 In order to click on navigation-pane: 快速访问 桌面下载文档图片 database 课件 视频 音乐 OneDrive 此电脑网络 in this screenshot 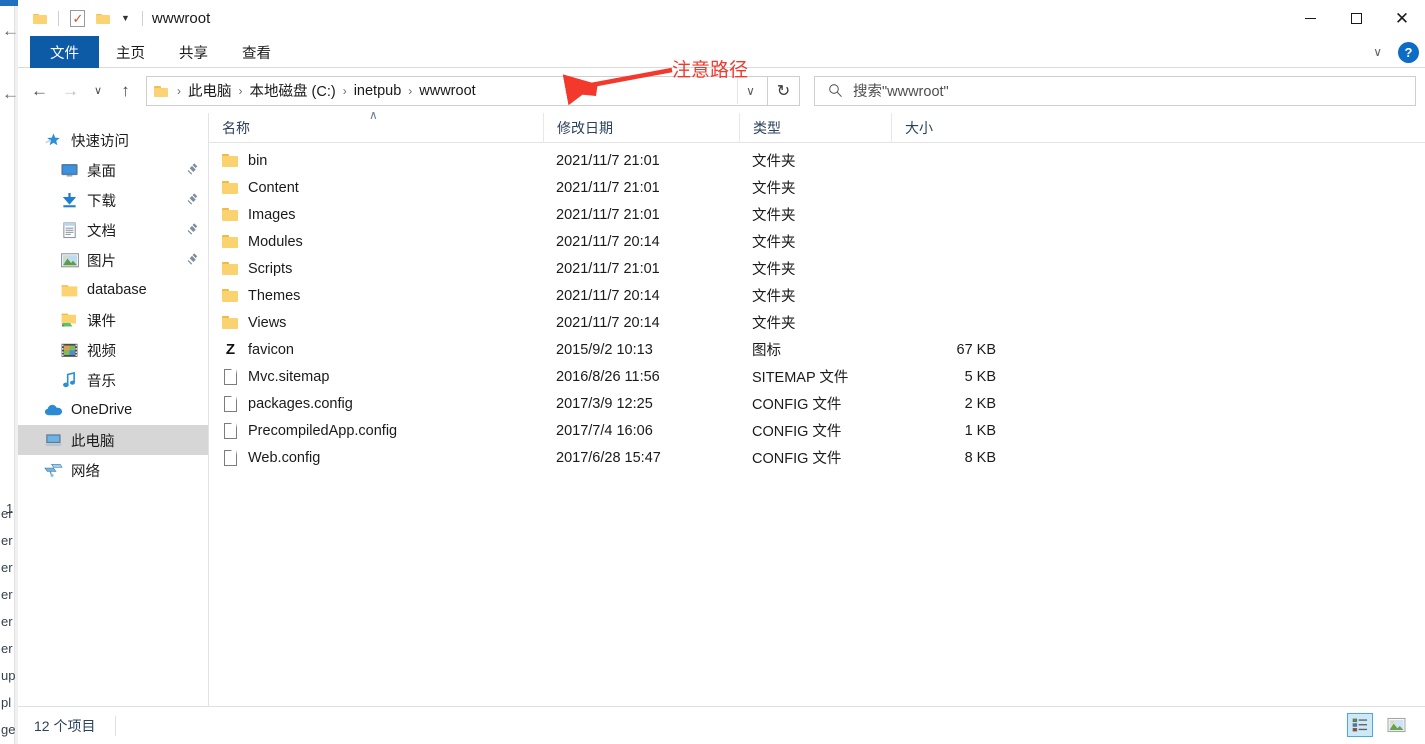, I will do `click(113, 409)`.